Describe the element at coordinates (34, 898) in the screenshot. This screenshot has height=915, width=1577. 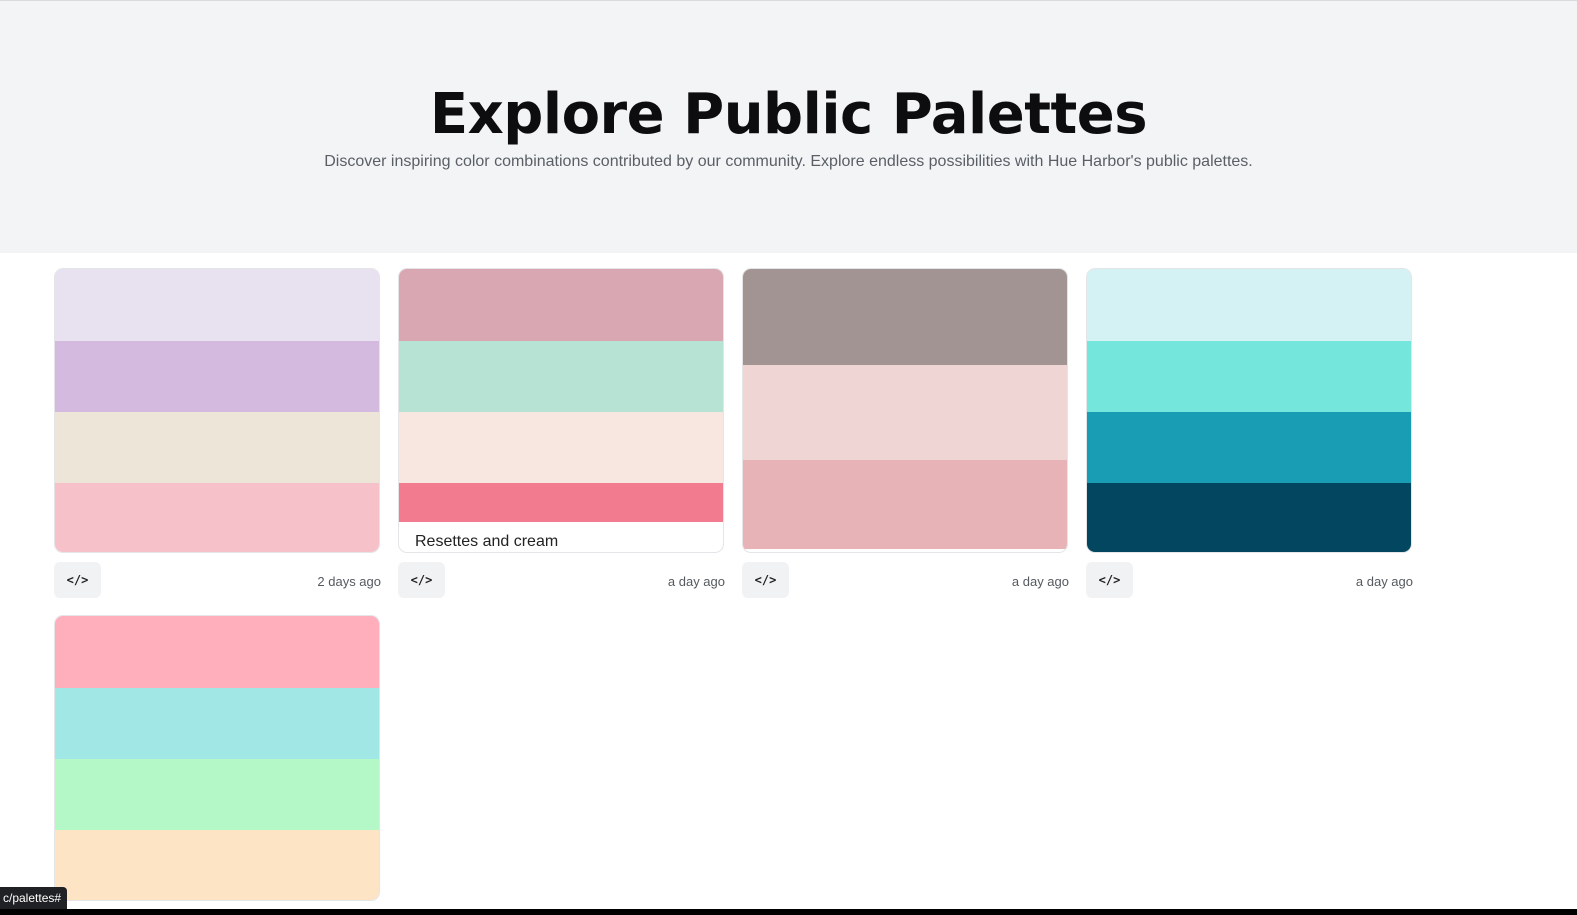
I see `link-url-tooltip: c/palettes#` at that location.